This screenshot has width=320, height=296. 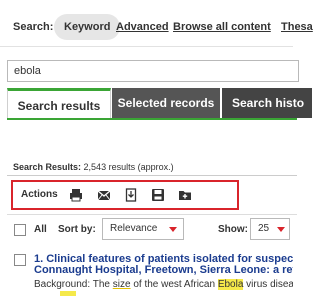 What do you see at coordinates (158, 195) in the screenshot?
I see `save-icon` at bounding box center [158, 195].